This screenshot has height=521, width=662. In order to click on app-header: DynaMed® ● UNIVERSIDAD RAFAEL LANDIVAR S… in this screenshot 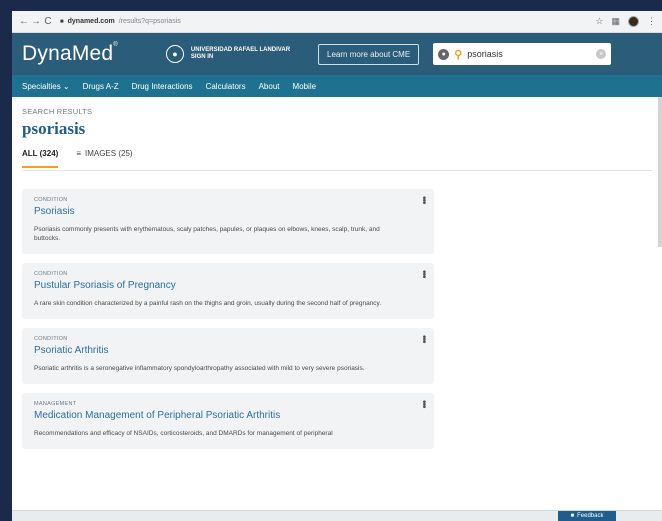, I will do `click(337, 54)`.